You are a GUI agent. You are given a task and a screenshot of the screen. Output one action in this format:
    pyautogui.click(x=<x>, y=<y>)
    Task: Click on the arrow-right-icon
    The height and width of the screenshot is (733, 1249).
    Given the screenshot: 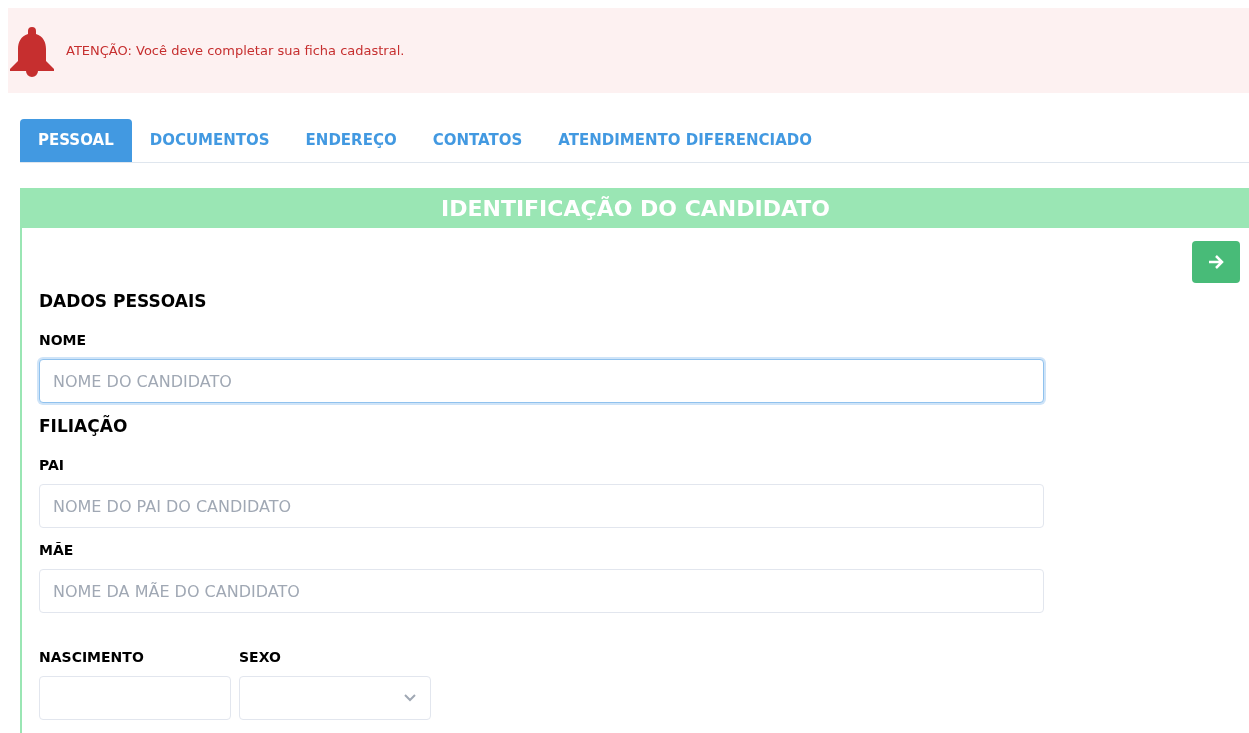 What is the action you would take?
    pyautogui.click(x=1216, y=262)
    